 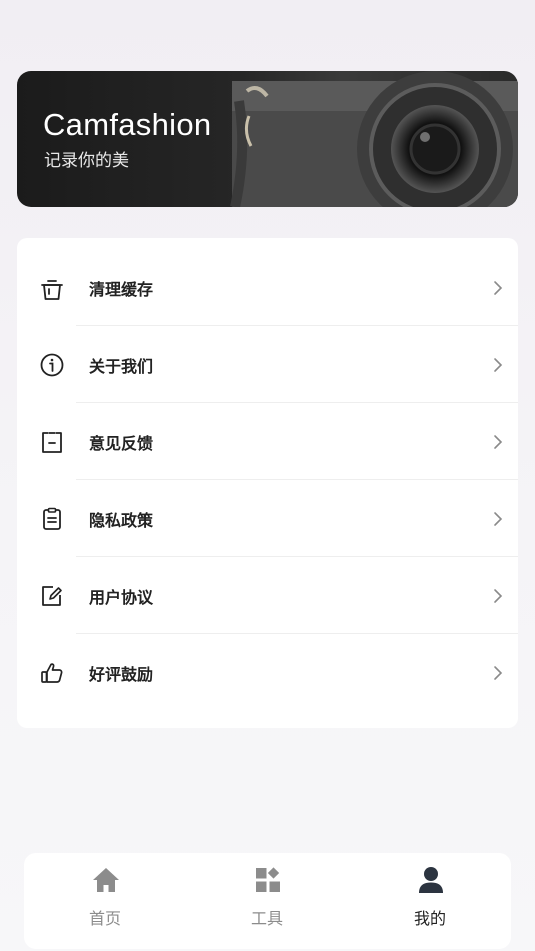 I want to click on menu-item-about-us: 关于我们, so click(x=267, y=364).